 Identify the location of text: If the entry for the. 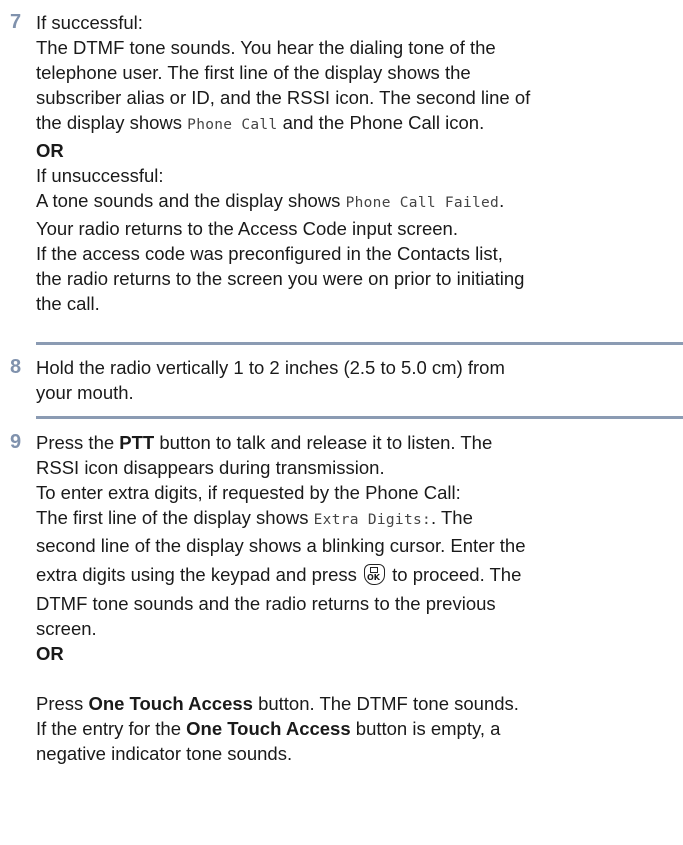
(111, 728).